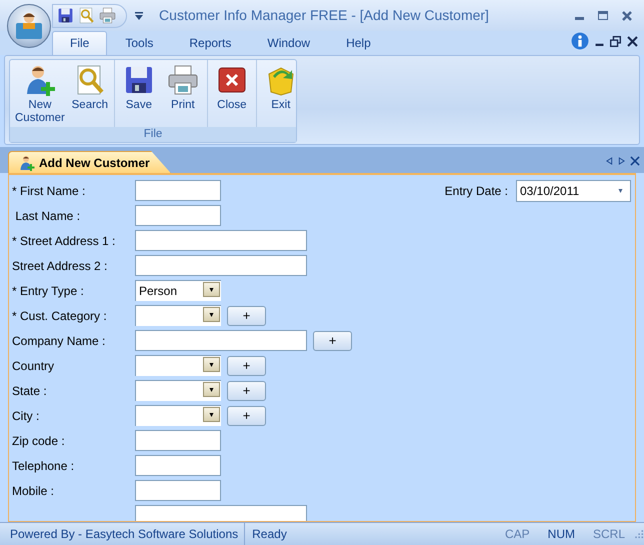 The height and width of the screenshot is (545, 644). I want to click on date-picker-field: 03/10/2011, so click(573, 191).